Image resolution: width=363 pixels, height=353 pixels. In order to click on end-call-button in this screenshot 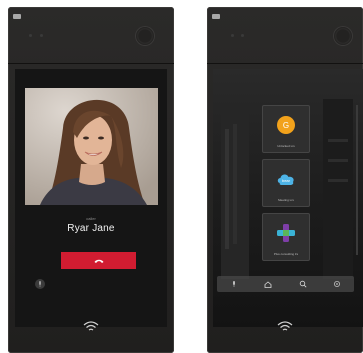, I will do `click(98, 260)`.